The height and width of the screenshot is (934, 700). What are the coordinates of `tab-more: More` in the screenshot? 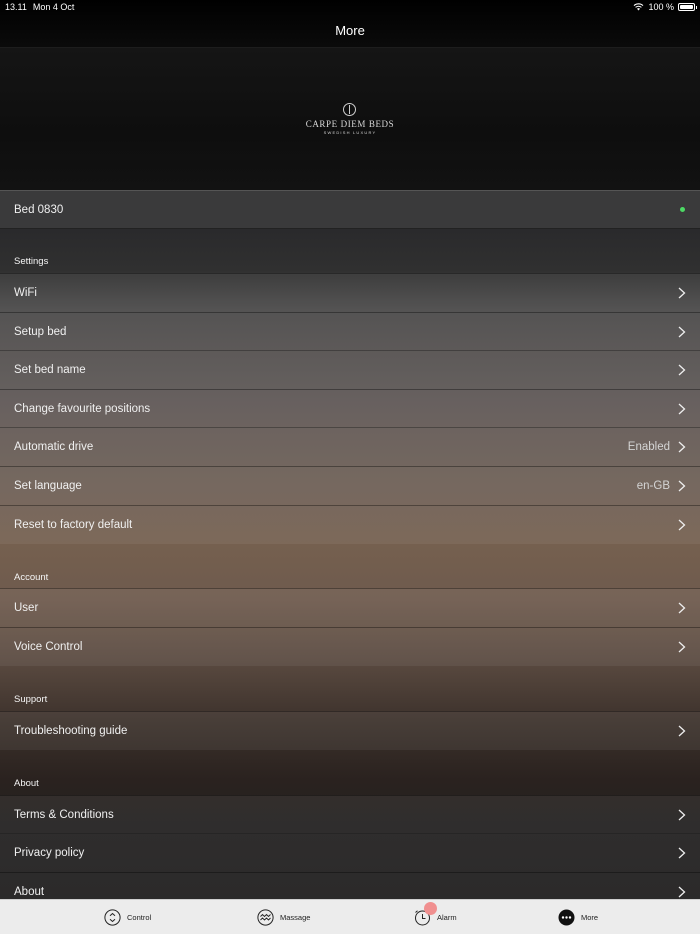 It's located at (578, 917).